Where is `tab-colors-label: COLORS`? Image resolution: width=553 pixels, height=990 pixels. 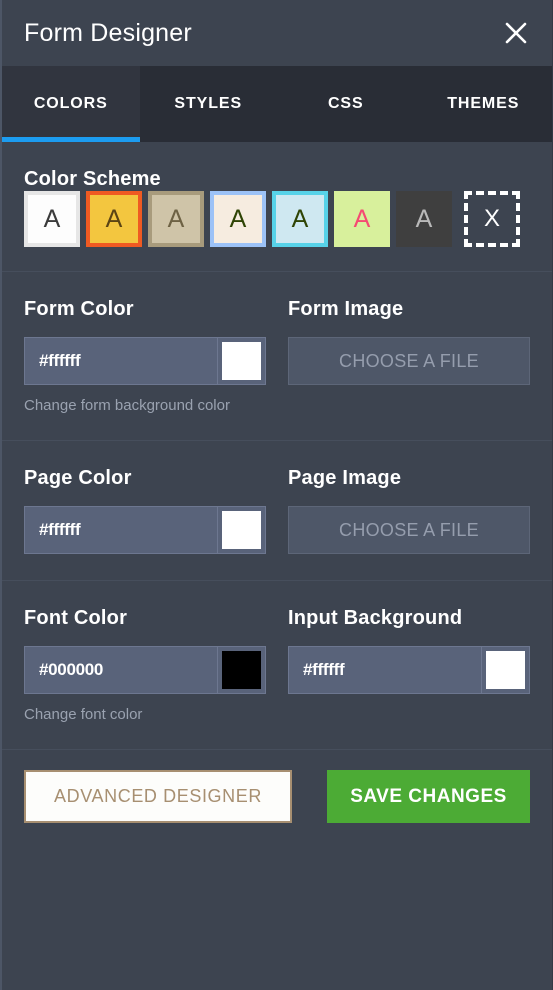
tab-colors-label: COLORS is located at coordinates (70, 103).